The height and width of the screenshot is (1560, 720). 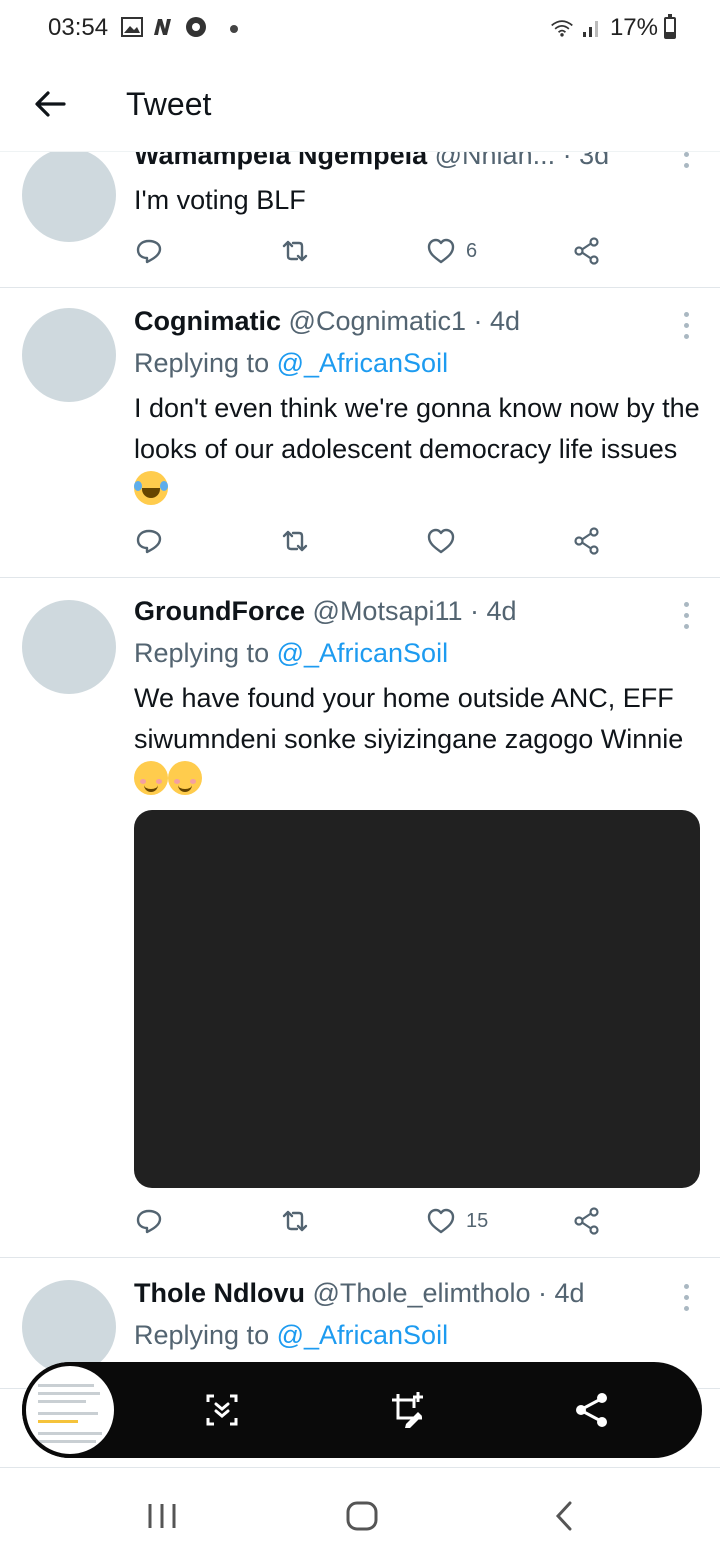 I want to click on status-time: 03:54, so click(x=78, y=27).